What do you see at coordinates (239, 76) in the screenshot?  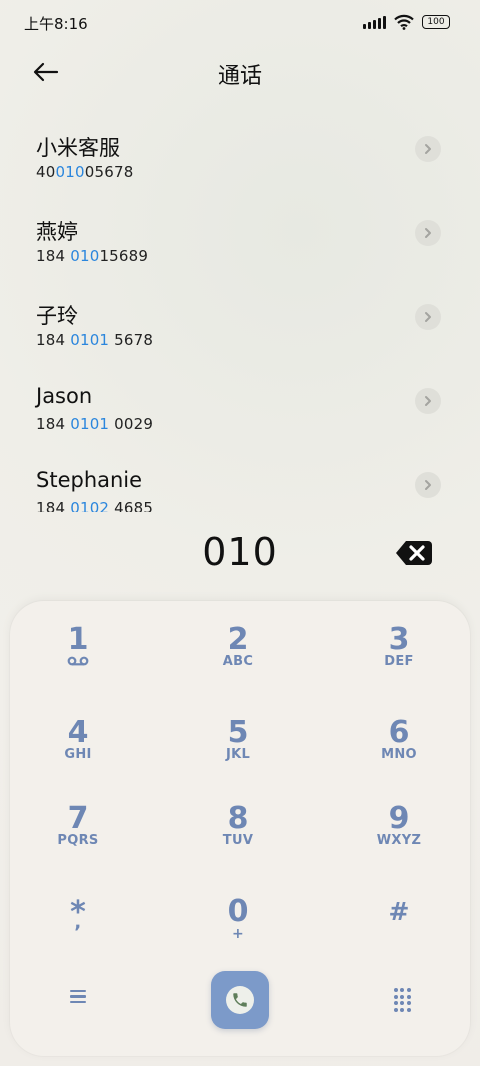 I see `page-title: 通话` at bounding box center [239, 76].